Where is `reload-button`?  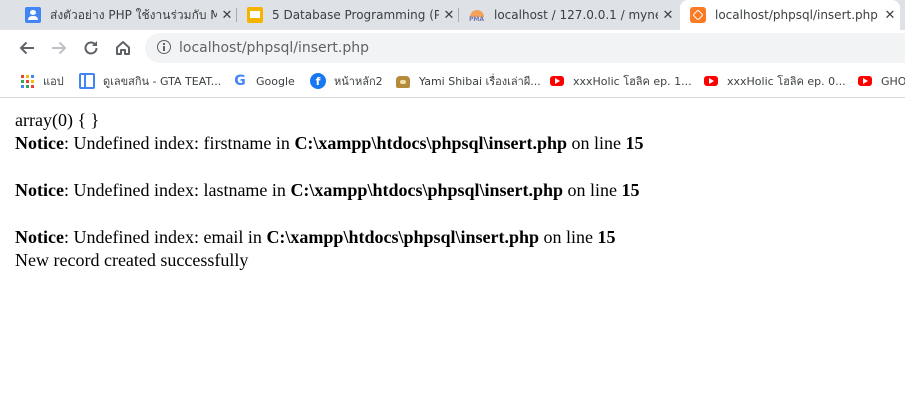 reload-button is located at coordinates (91, 48).